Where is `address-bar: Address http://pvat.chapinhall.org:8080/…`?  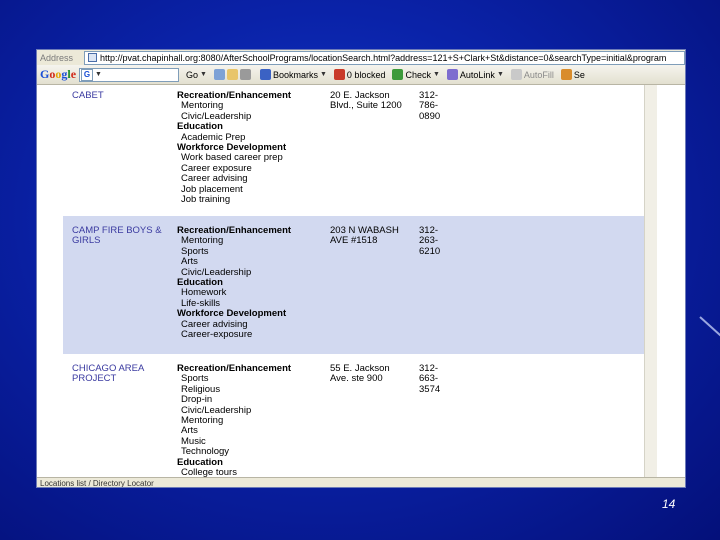
address-bar: Address http://pvat.chapinhall.org:8080/… is located at coordinates (361, 58).